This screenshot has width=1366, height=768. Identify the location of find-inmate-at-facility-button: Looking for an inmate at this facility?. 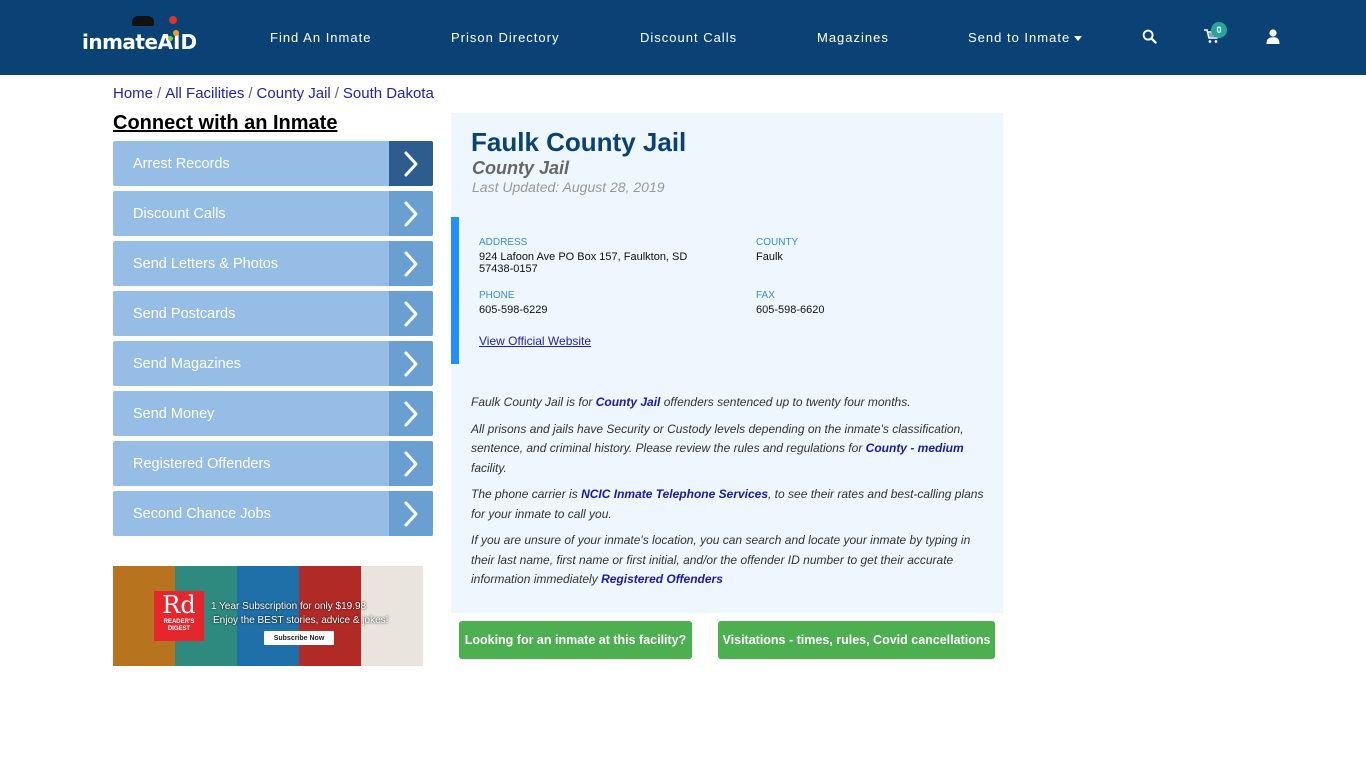
(575, 640).